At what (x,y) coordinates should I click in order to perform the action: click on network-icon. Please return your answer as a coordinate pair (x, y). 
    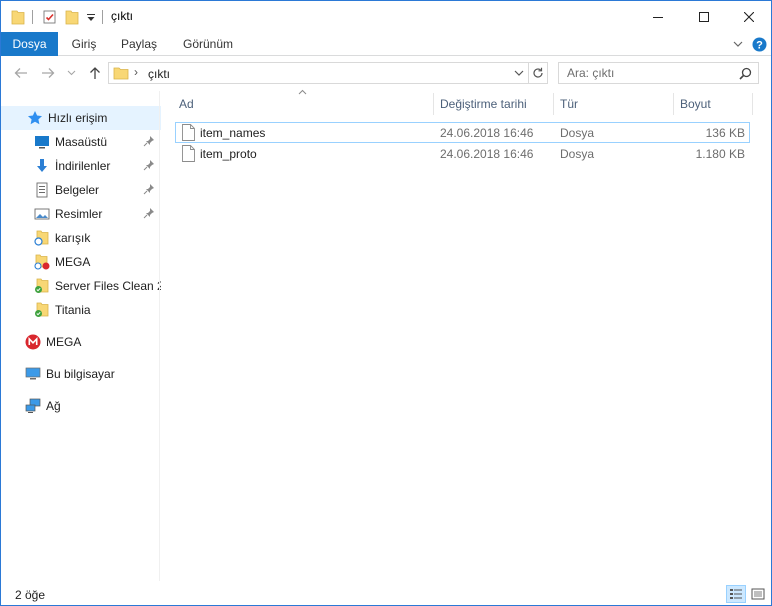
    Looking at the image, I should click on (33, 406).